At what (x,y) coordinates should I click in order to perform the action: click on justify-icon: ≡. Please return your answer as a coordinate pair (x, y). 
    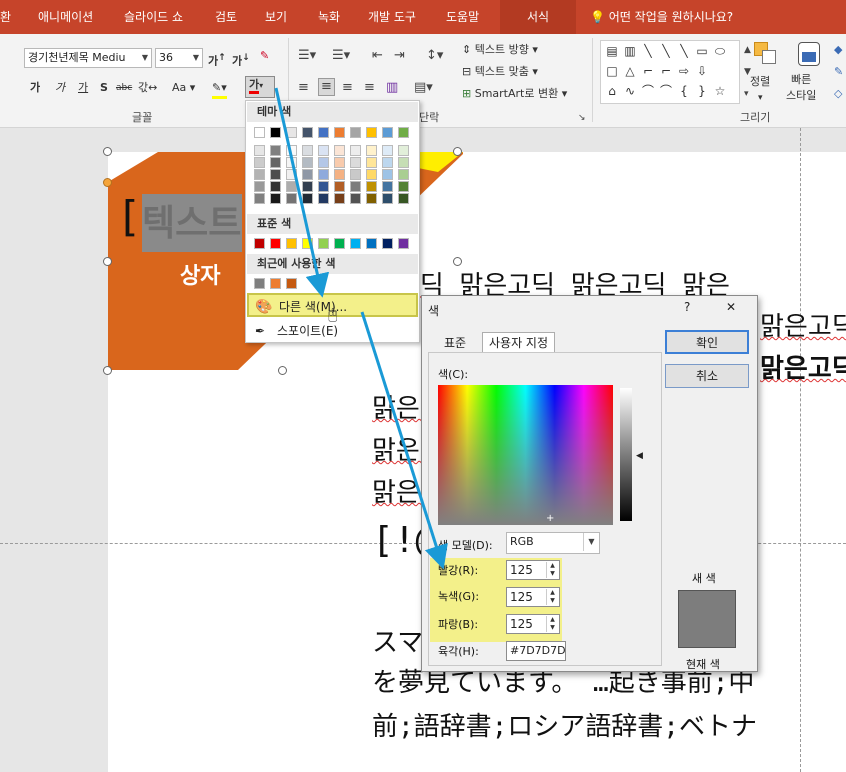
    Looking at the image, I should click on (369, 88).